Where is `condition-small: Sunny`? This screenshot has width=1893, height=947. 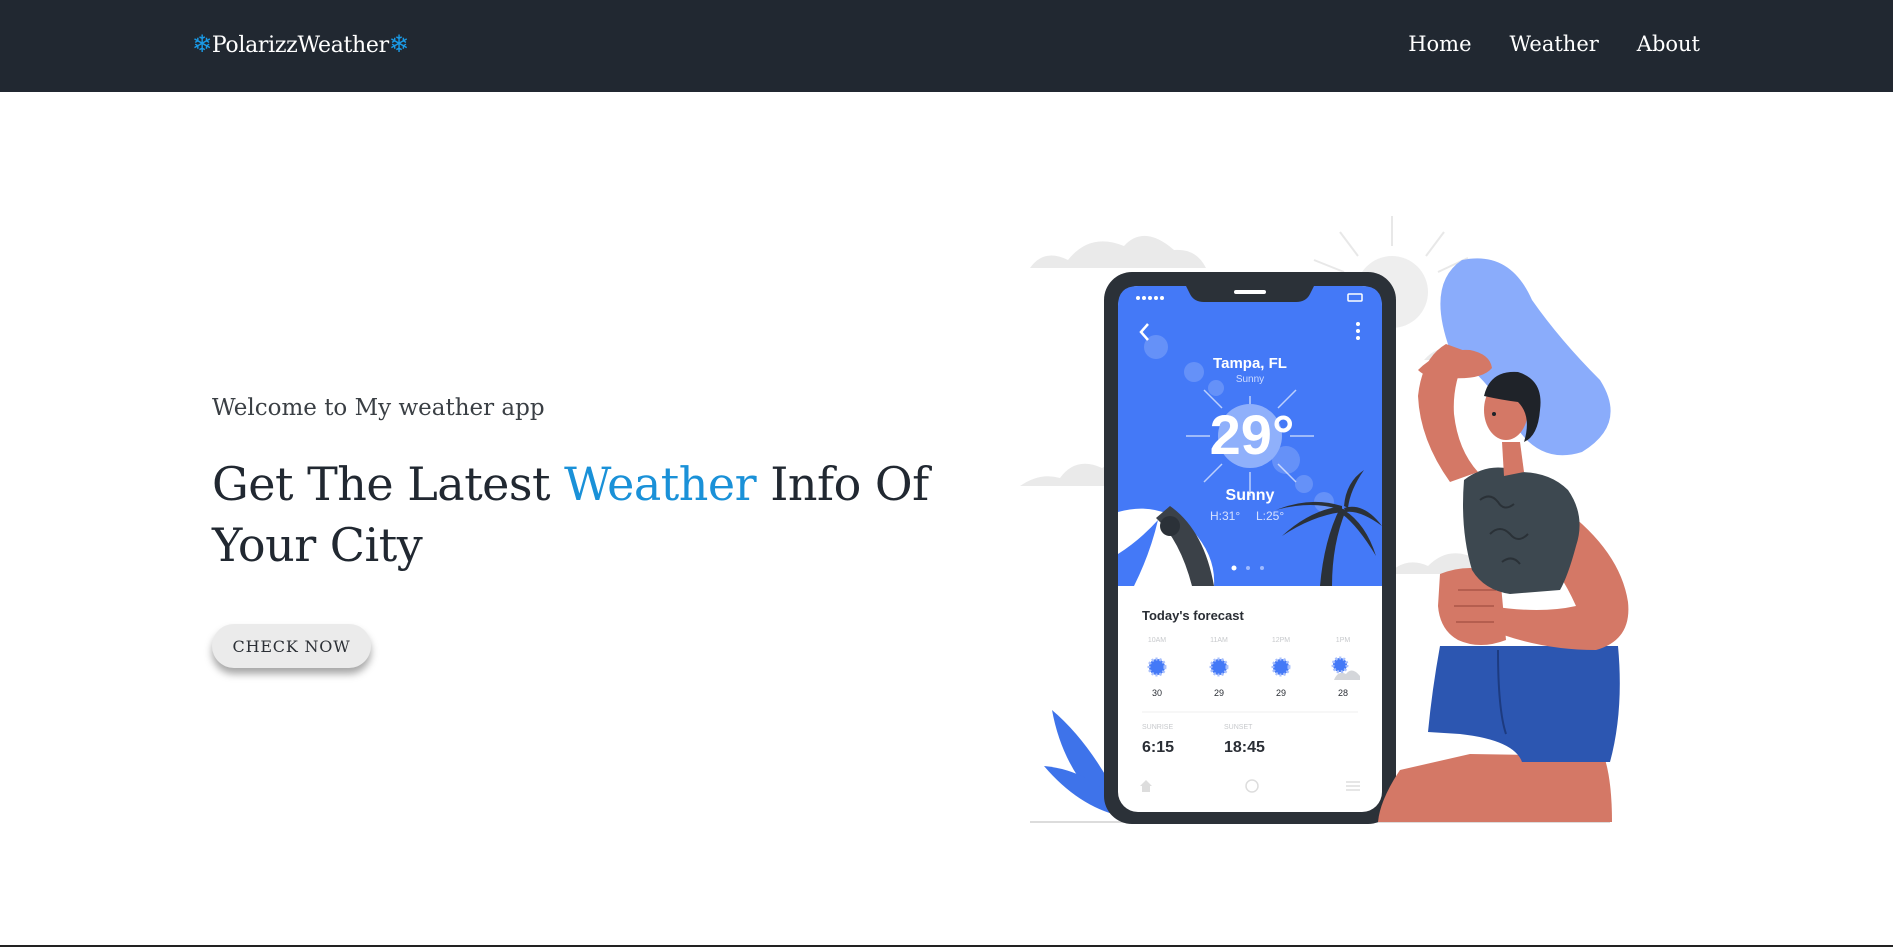
condition-small: Sunny is located at coordinates (1250, 379).